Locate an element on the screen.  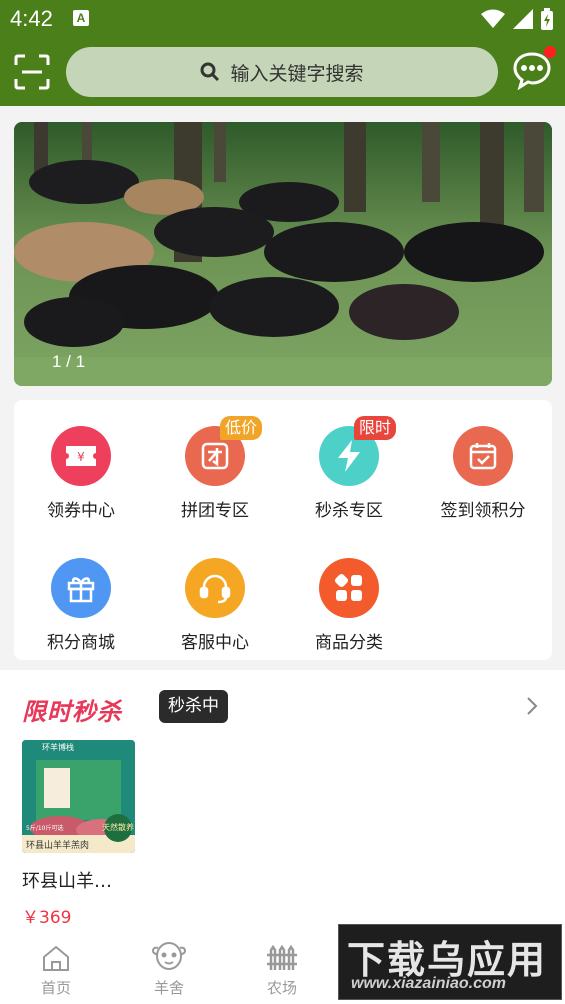
menu-item-coupons: ¥ 领券中心 is located at coordinates (81, 473).